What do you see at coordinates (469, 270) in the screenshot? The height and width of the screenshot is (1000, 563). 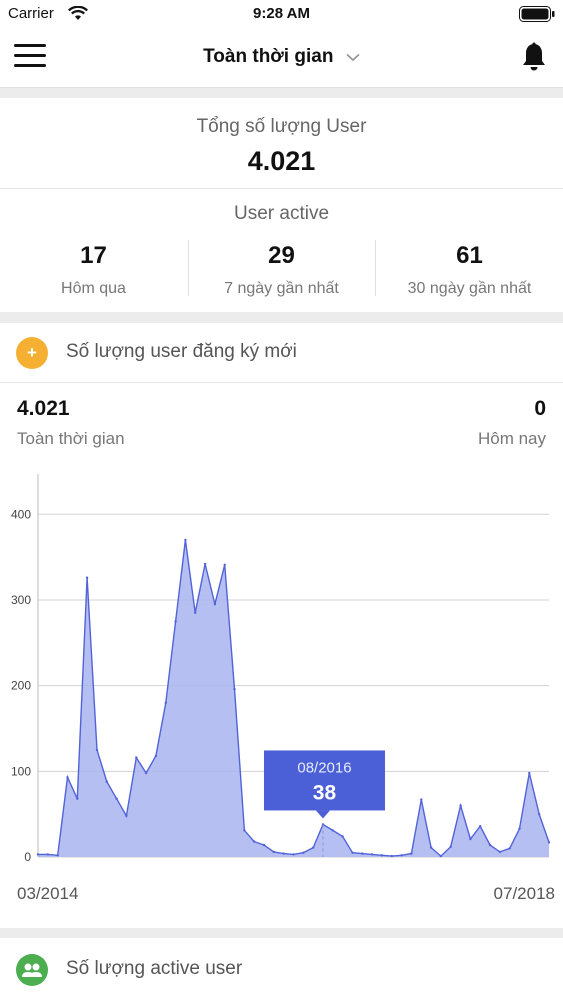 I see `stat-30-days: 61 30 ngày gần nhất` at bounding box center [469, 270].